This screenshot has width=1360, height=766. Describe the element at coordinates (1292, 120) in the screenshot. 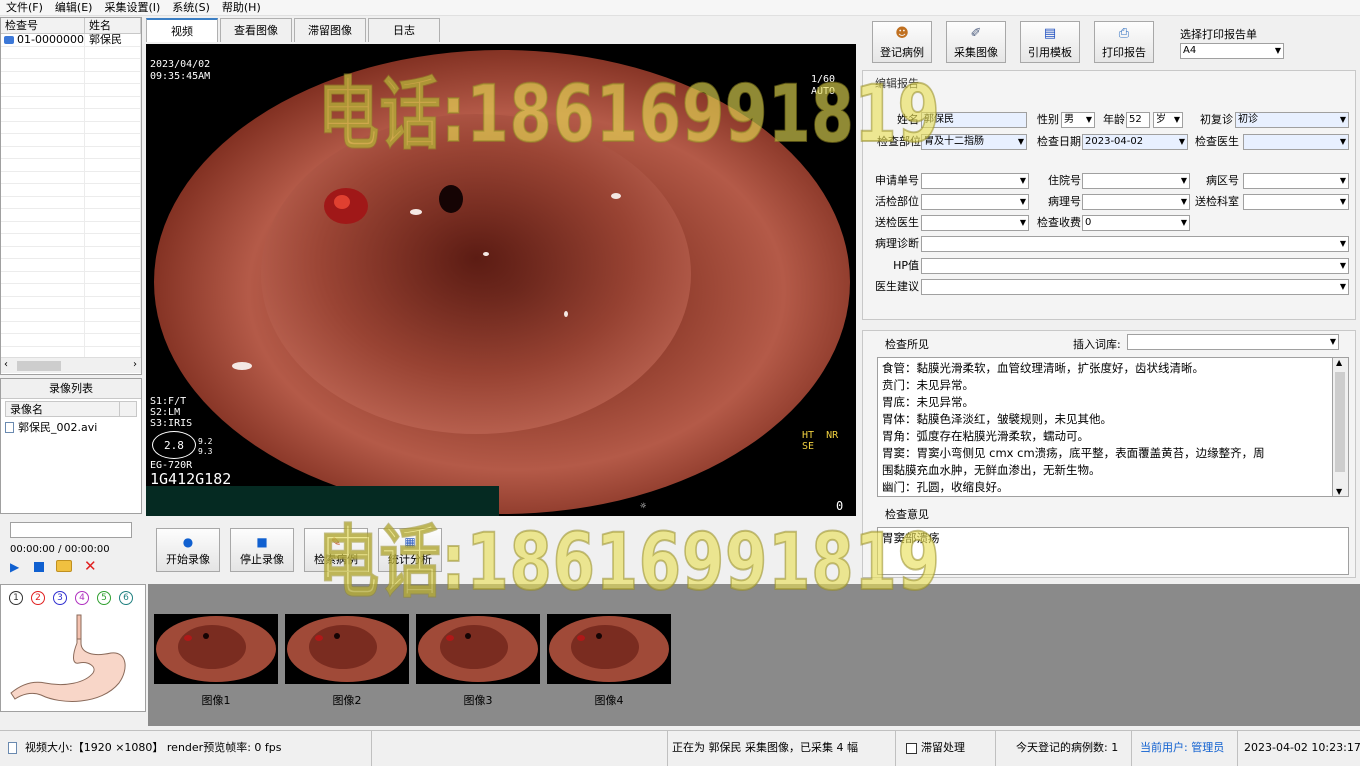

I see `visit-type-select: 初诊 ▼` at that location.